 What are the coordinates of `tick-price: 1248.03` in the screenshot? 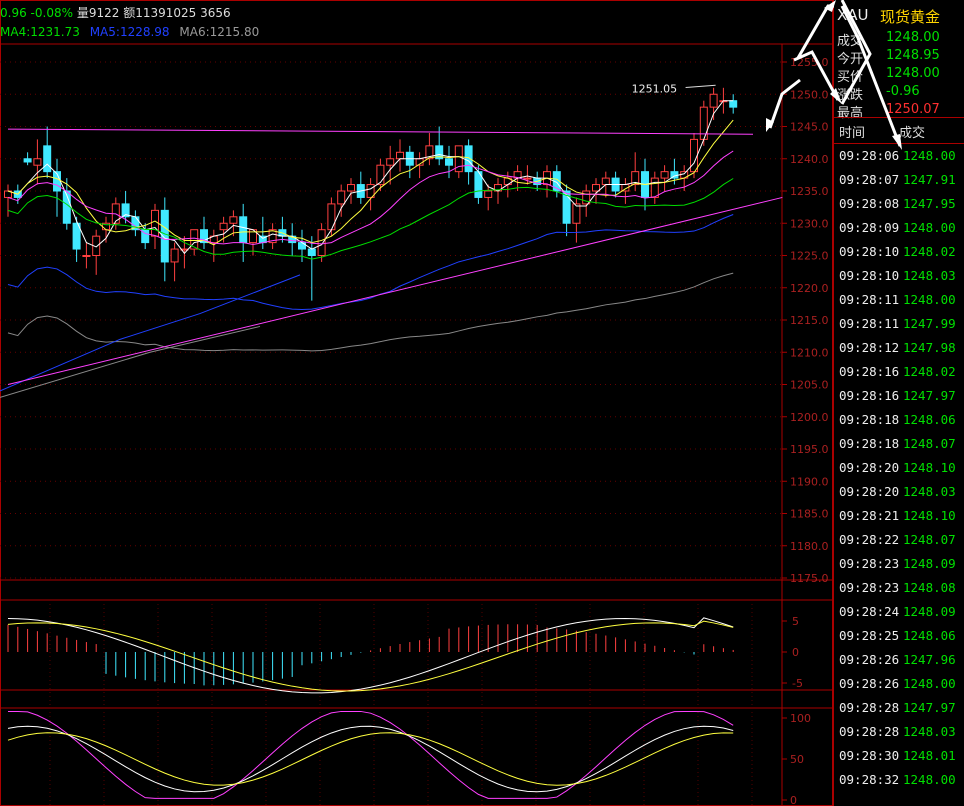 It's located at (929, 491).